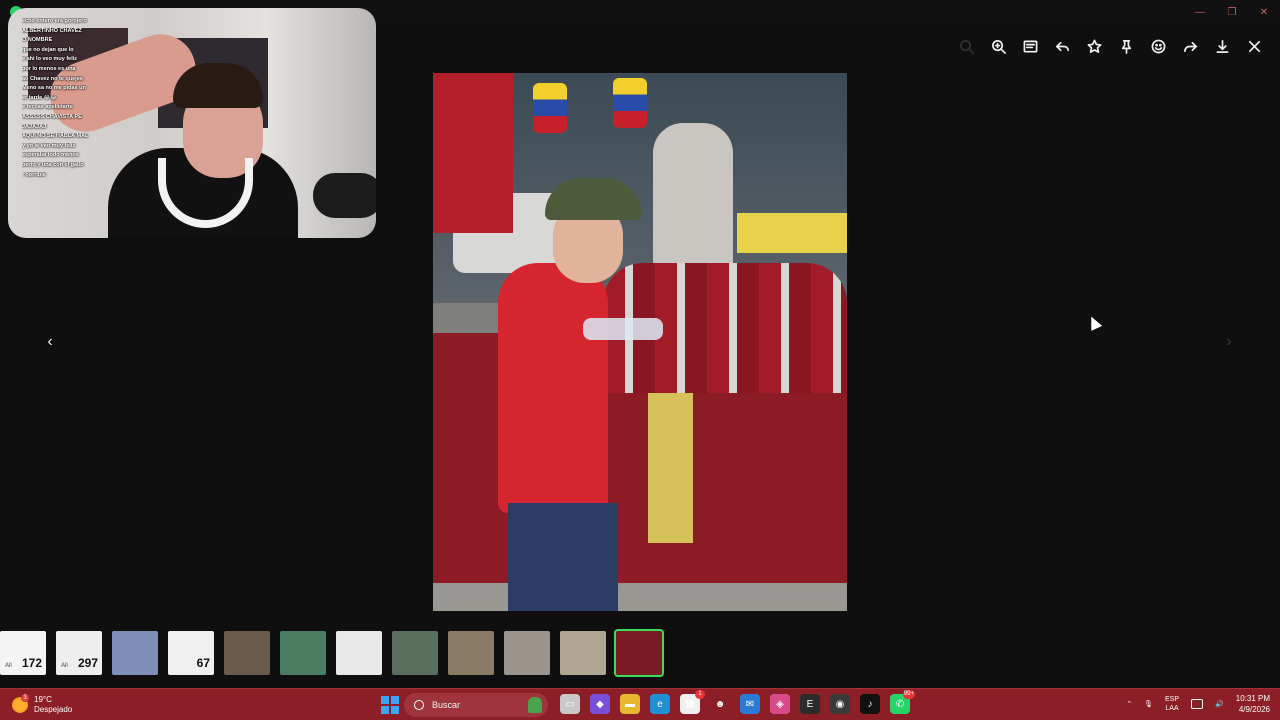 The image size is (1280, 720). Describe the element at coordinates (1148, 704) in the screenshot. I see `microphone-icon: 🎙` at that location.